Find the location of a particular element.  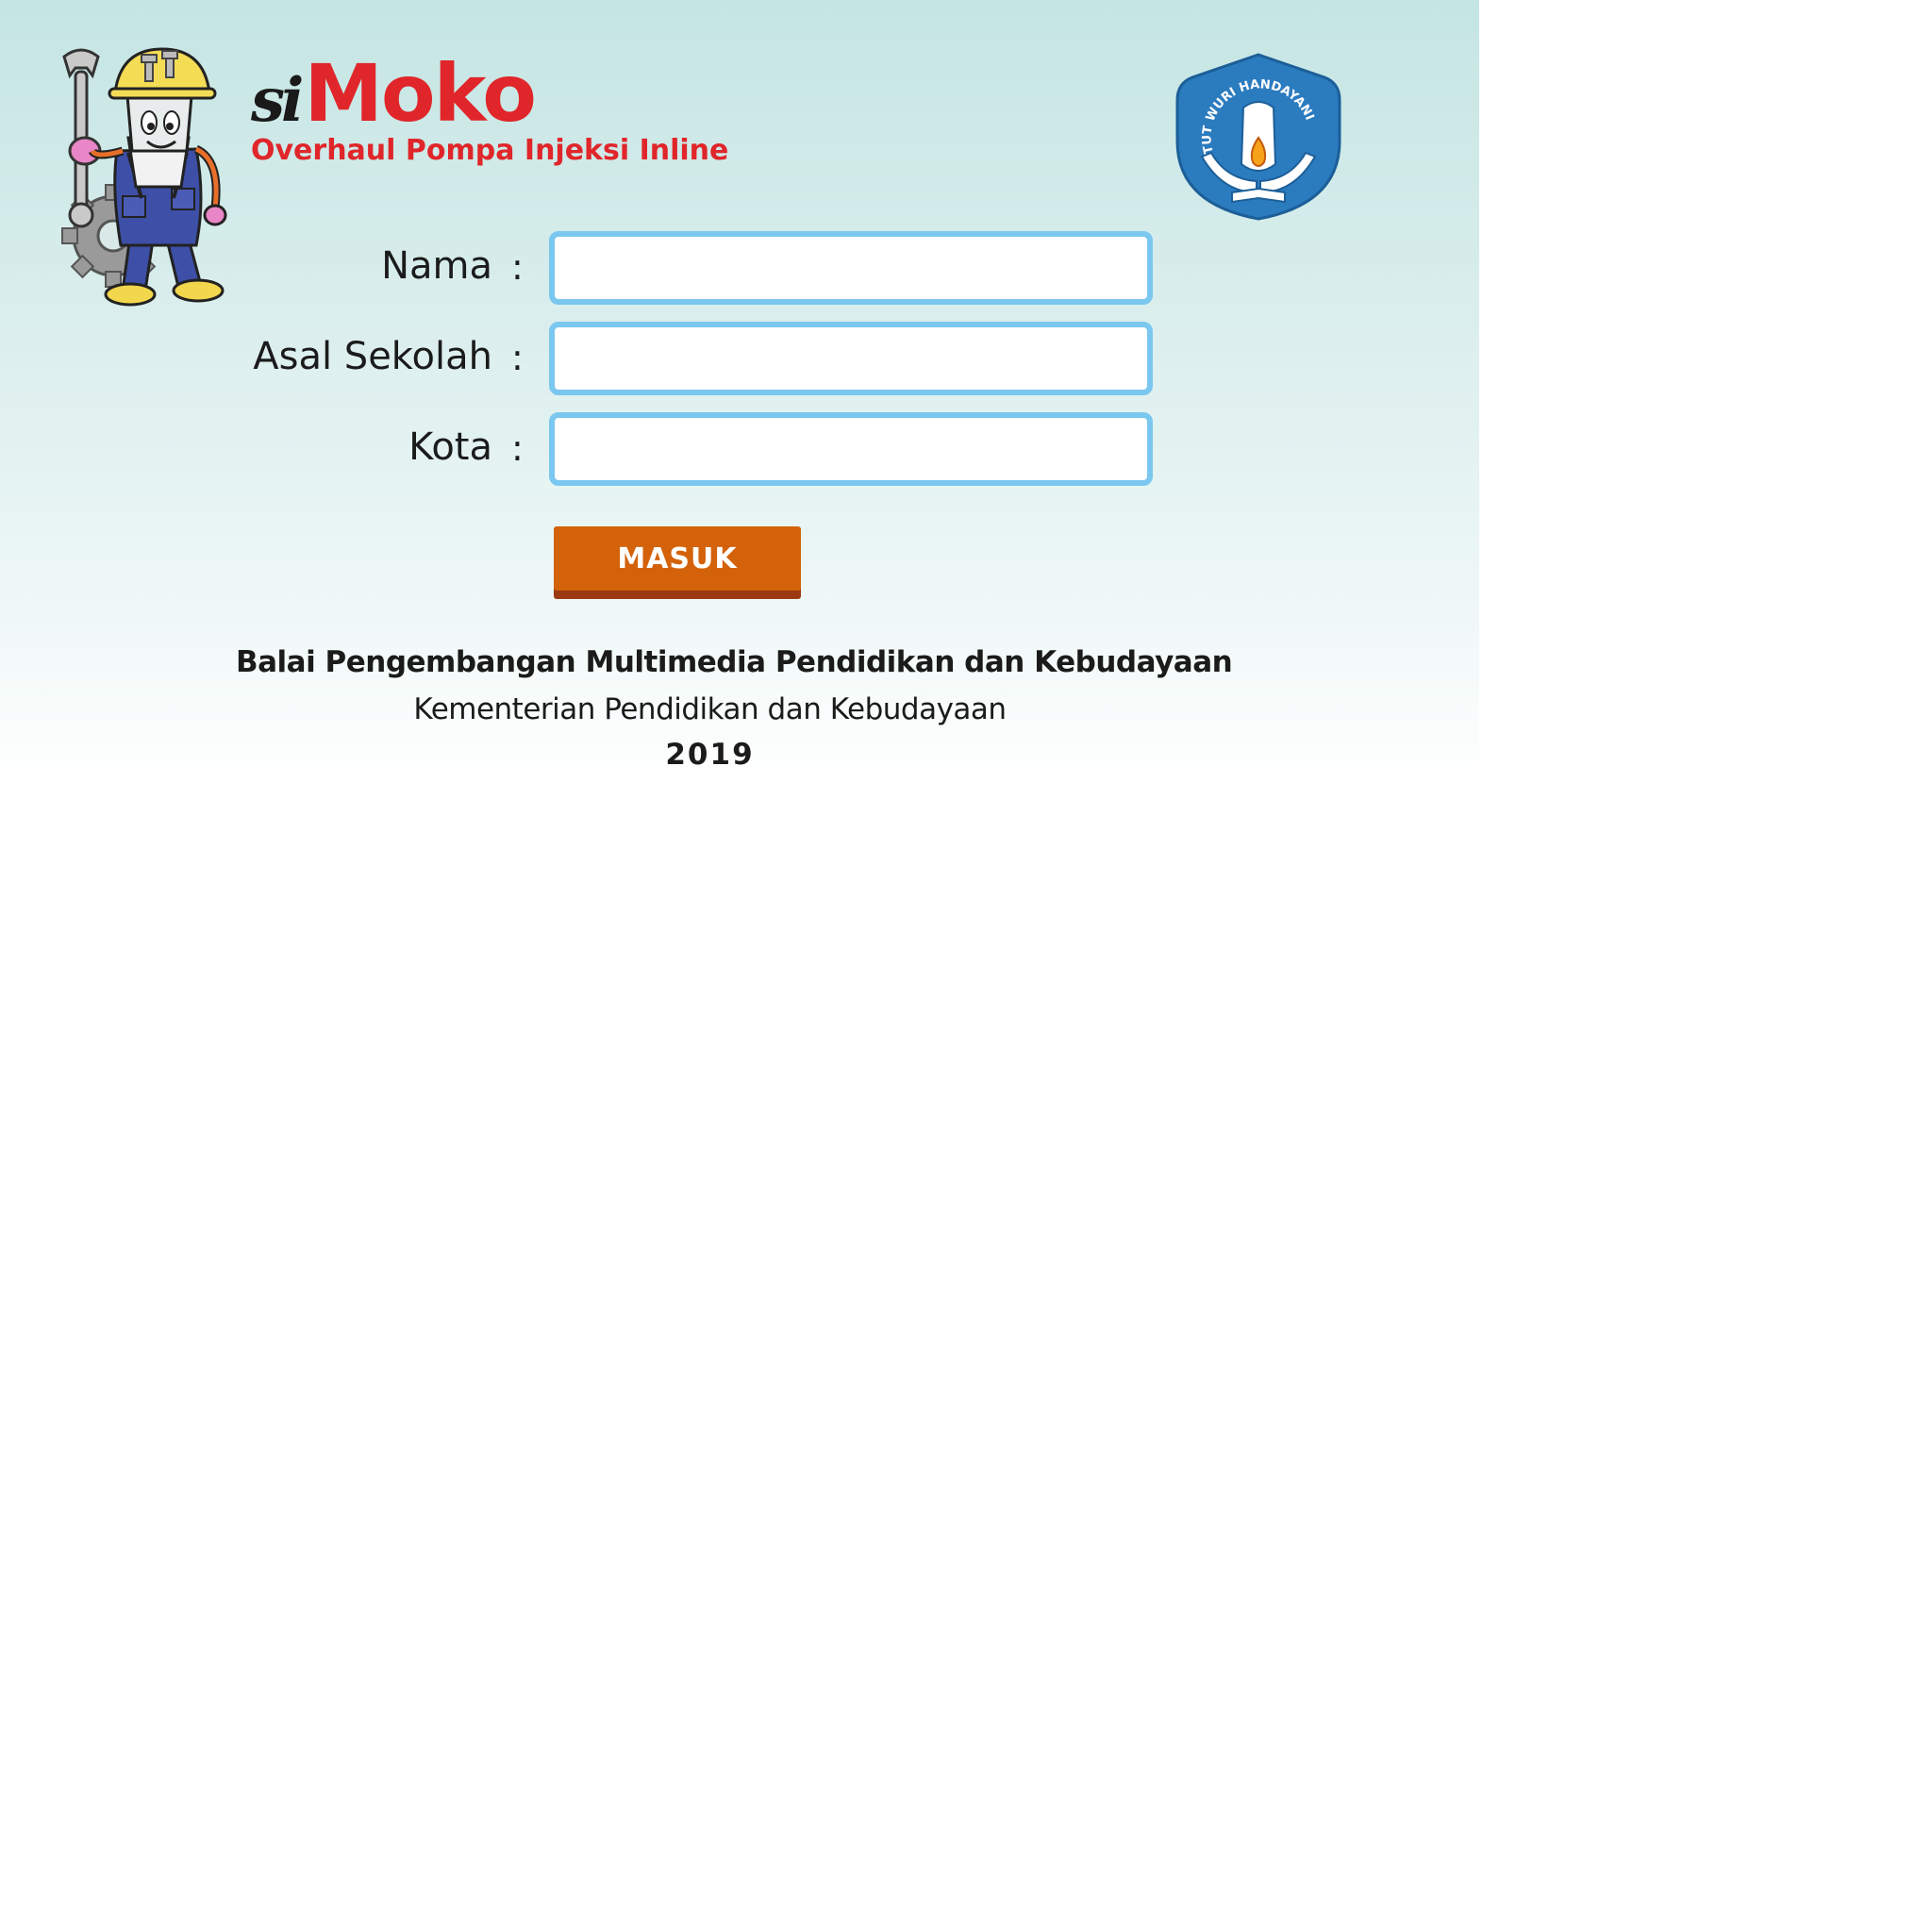

form-row-asal-sekolah: Asal Sekolah : is located at coordinates (585, 359).